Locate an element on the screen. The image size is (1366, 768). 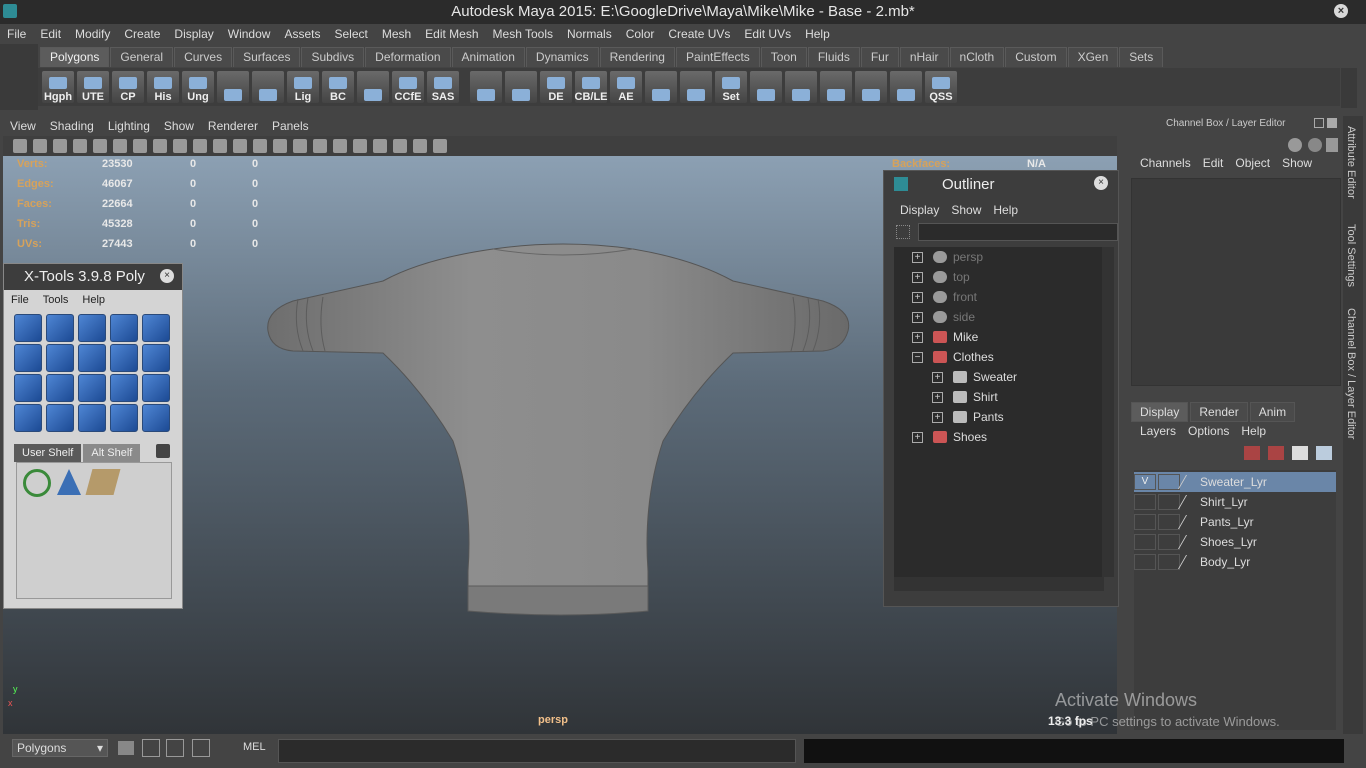
layer-visibility-toggle: V is located at coordinates (1145, 482).